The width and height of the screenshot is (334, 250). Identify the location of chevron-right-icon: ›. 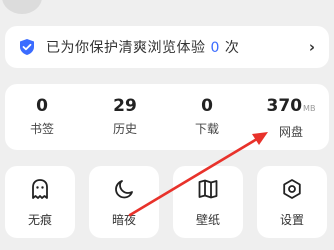
(311, 47).